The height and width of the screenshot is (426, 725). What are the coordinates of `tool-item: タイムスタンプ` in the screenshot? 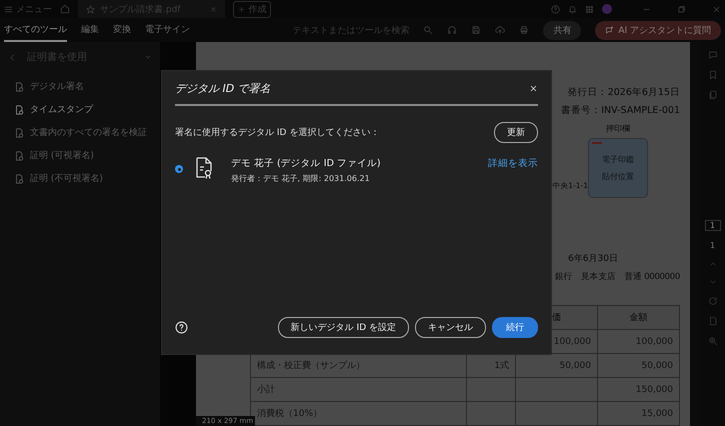 It's located at (83, 109).